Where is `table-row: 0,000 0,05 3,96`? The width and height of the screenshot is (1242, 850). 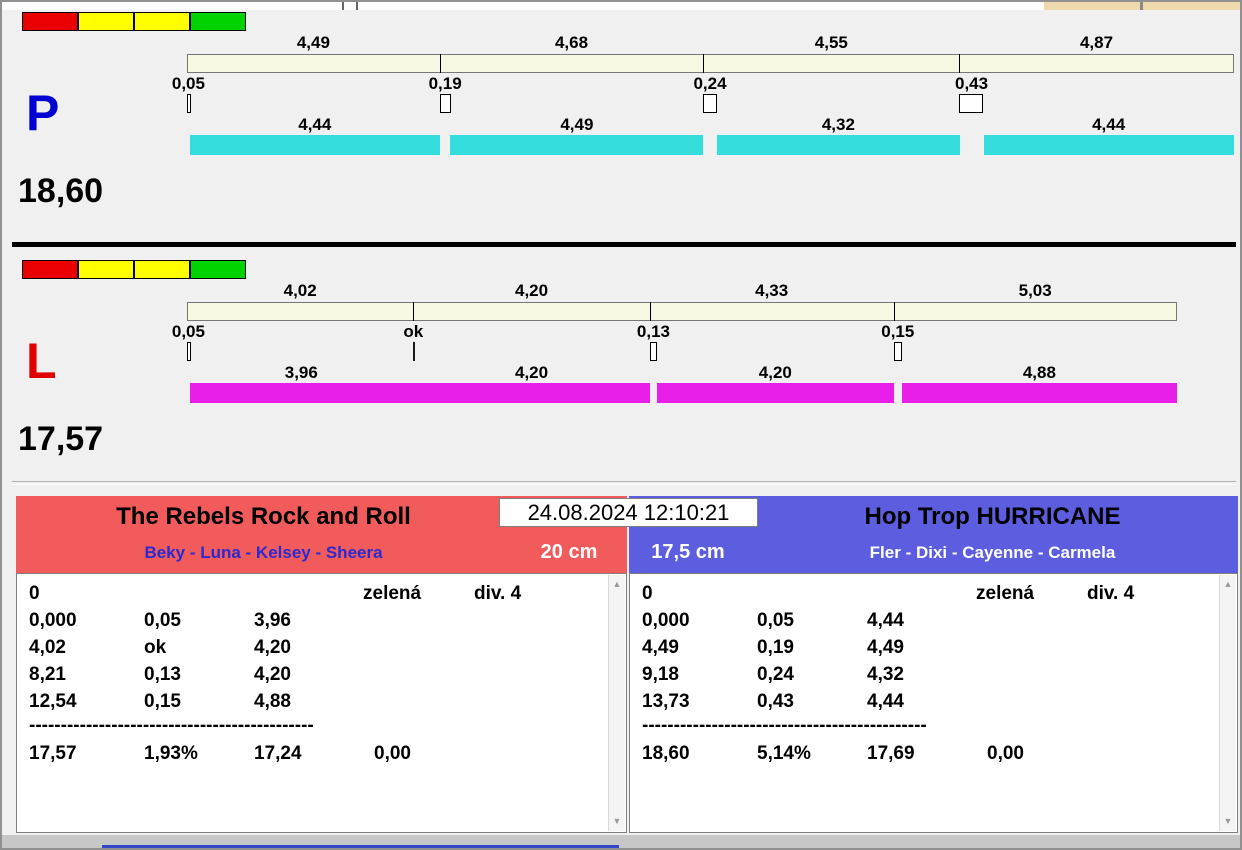 table-row: 0,000 0,05 3,96 is located at coordinates (321, 620).